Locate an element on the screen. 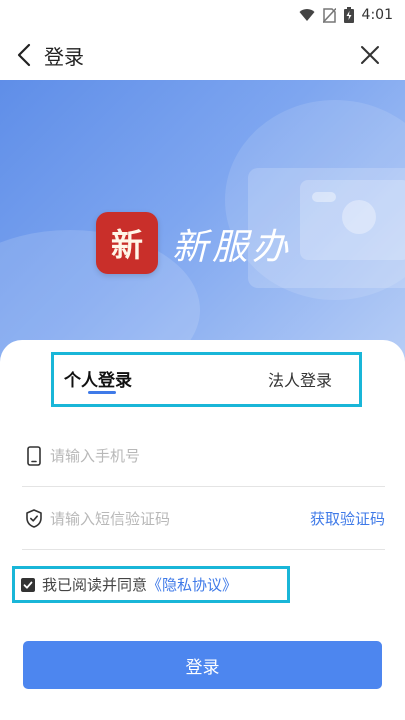  close-icon is located at coordinates (370, 55).